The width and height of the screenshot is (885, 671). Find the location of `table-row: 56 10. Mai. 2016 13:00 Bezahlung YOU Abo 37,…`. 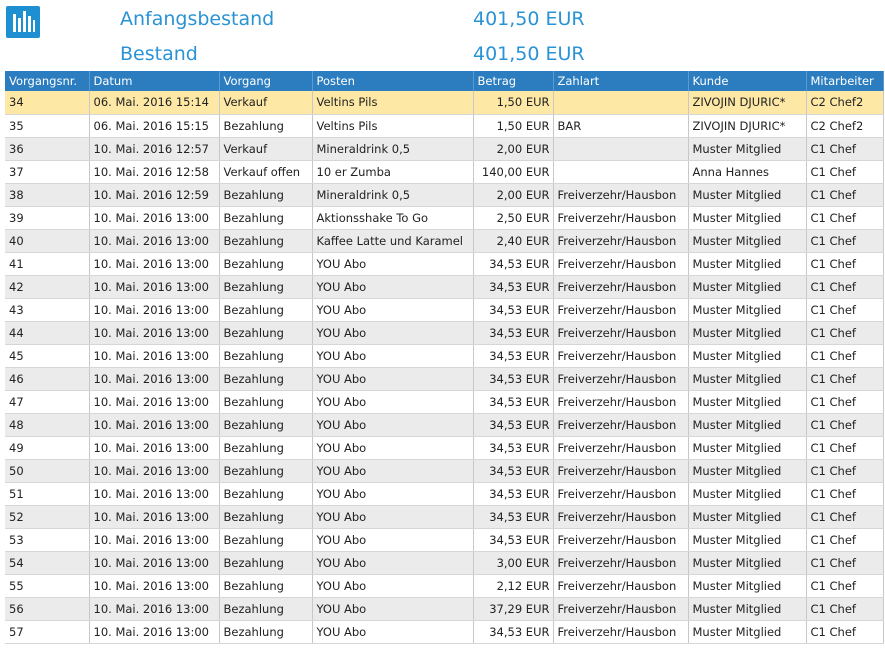

table-row: 56 10. Mai. 2016 13:00 Bezahlung YOU Abo 37,… is located at coordinates (444, 609).